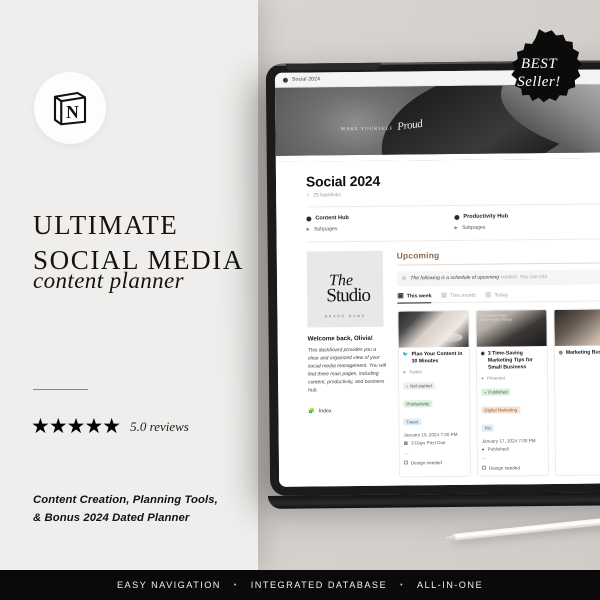 The image size is (600, 600). I want to click on index-link: 🧩 Index, so click(348, 410).